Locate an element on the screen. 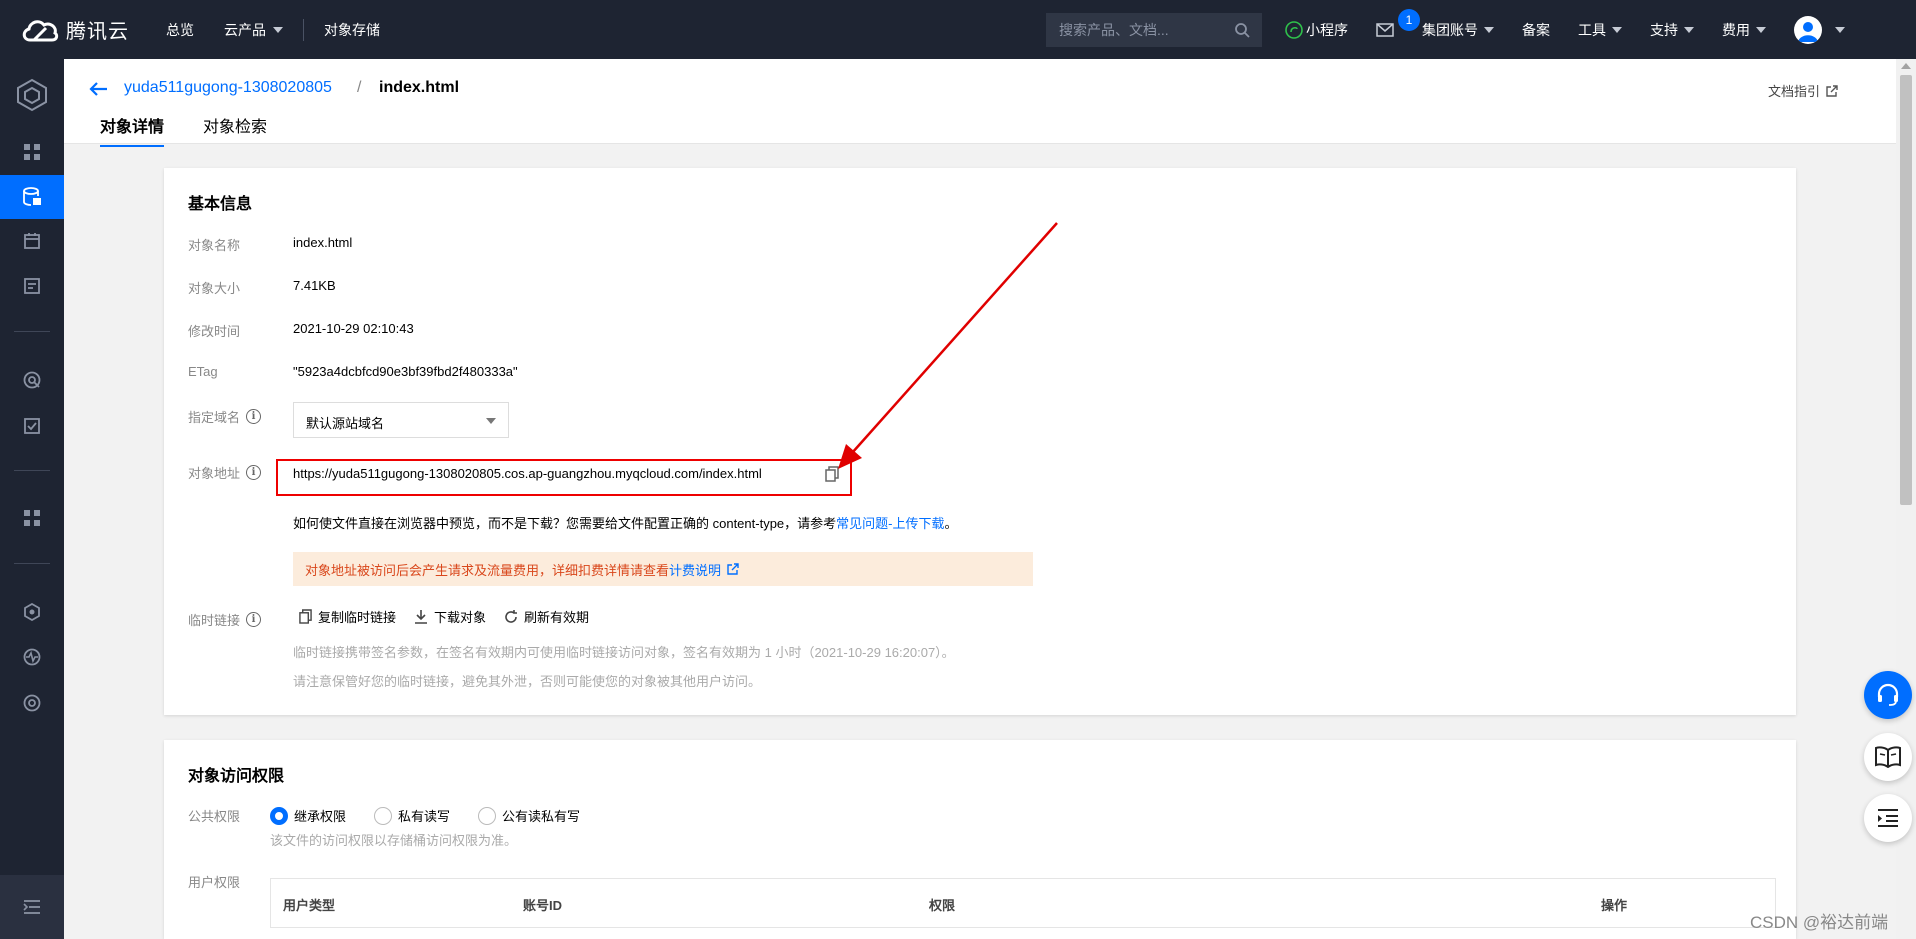  radio-private-label: 私有读写 is located at coordinates (424, 816).